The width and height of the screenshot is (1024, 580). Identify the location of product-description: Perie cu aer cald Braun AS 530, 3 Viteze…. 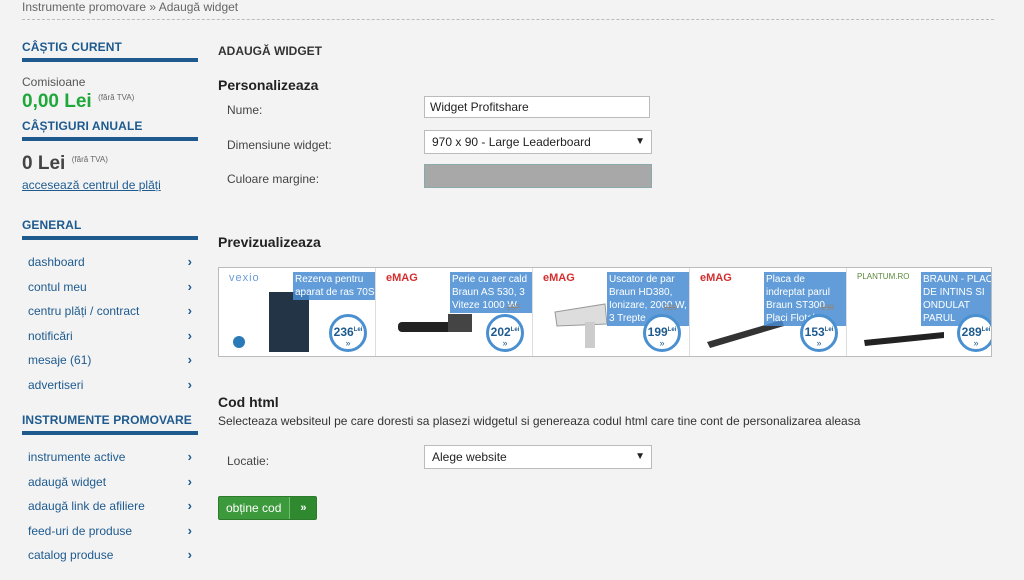
(491, 292).